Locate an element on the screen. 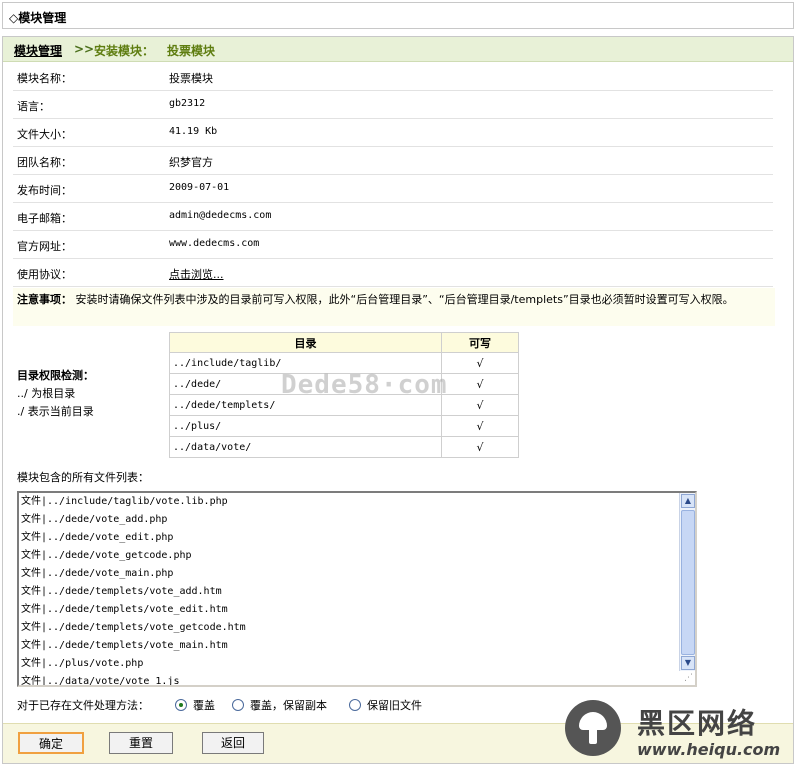 This screenshot has height=766, width=797. notice-title: 注意事项： is located at coordinates (44, 299).